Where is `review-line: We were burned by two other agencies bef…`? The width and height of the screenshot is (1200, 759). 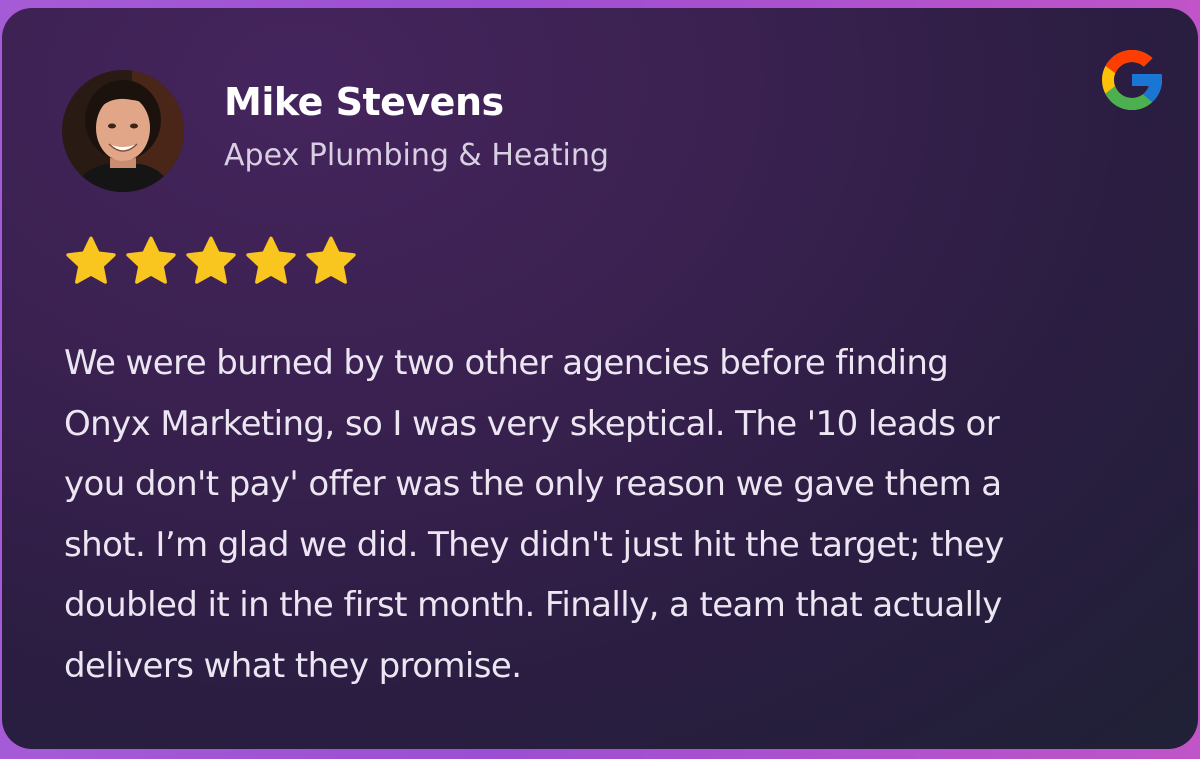 review-line: We were burned by two other agencies bef… is located at coordinates (506, 363).